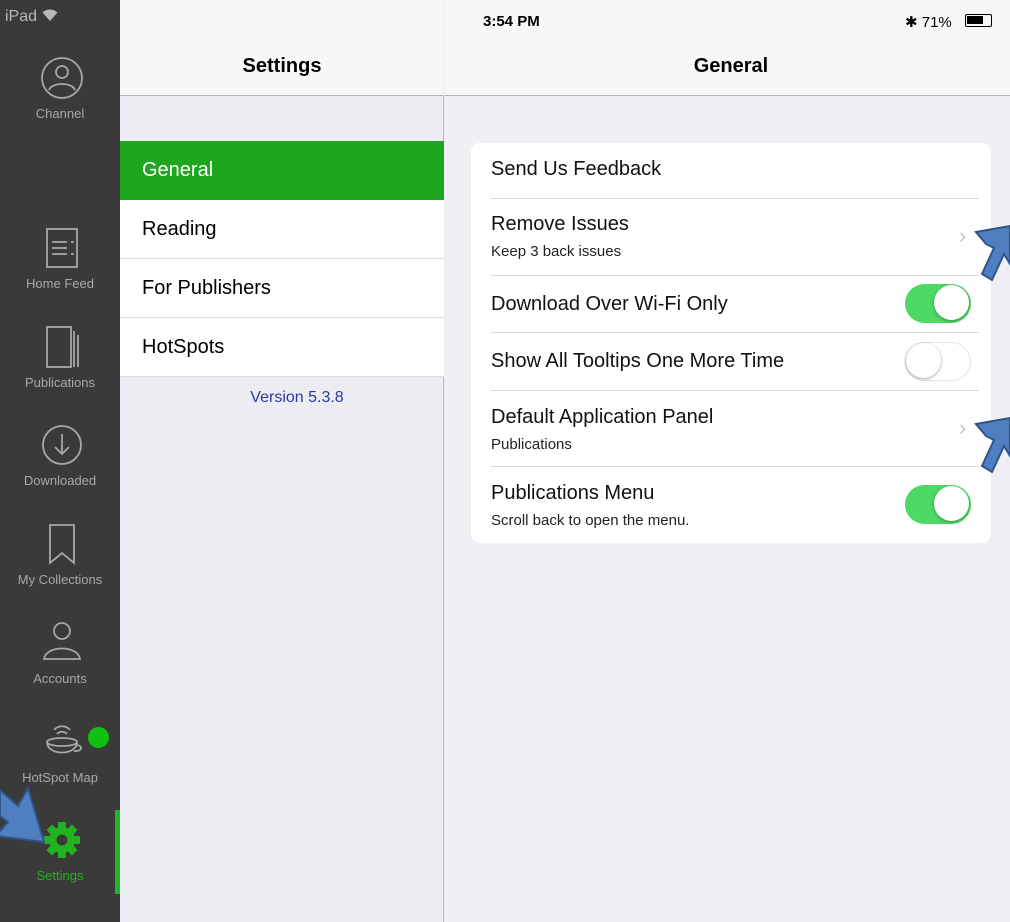 The height and width of the screenshot is (922, 1010). Describe the element at coordinates (62, 248) in the screenshot. I see `feed-icon` at that location.